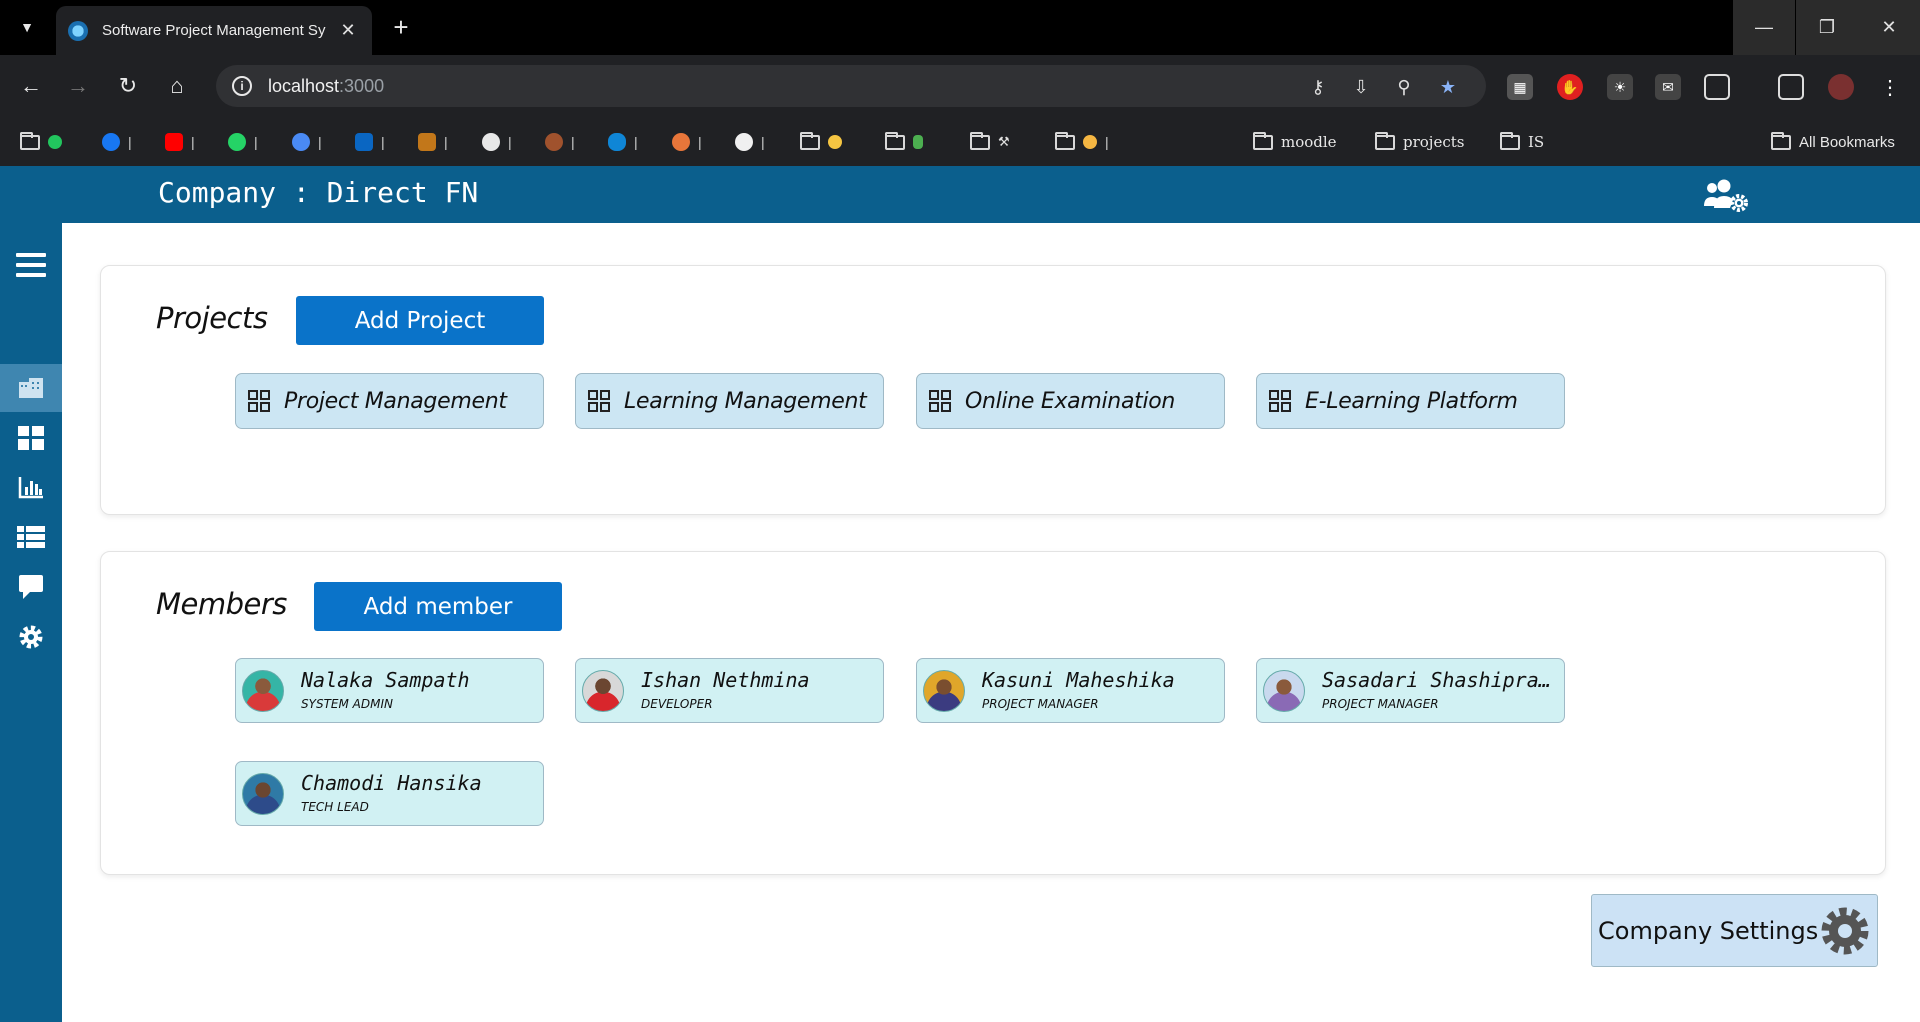  Describe the element at coordinates (117, 142) in the screenshot. I see `facebook-icon: |` at that location.